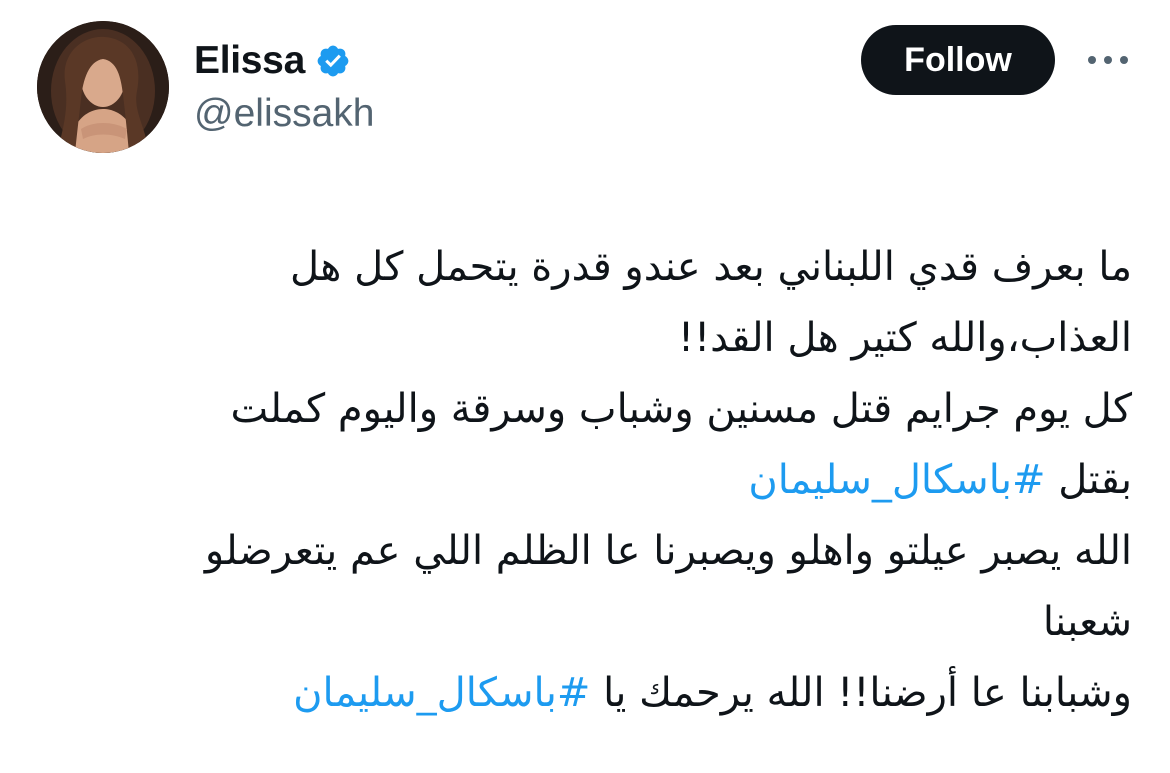 This screenshot has width=1170, height=773. I want to click on avatar, so click(103, 87).